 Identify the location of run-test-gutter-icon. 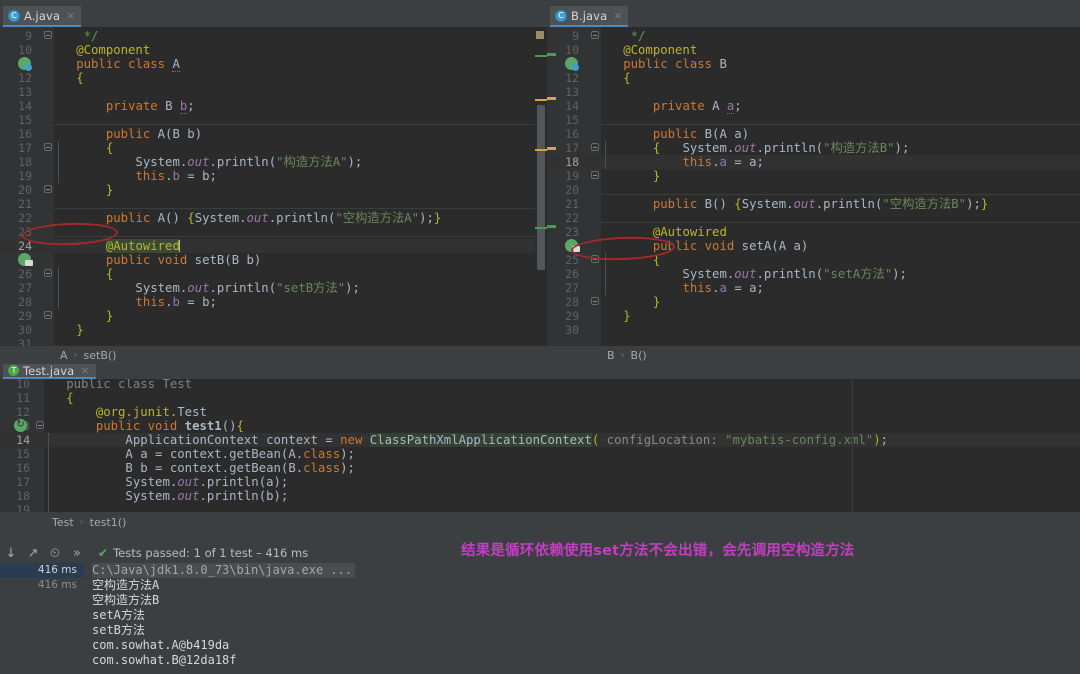
(20, 424).